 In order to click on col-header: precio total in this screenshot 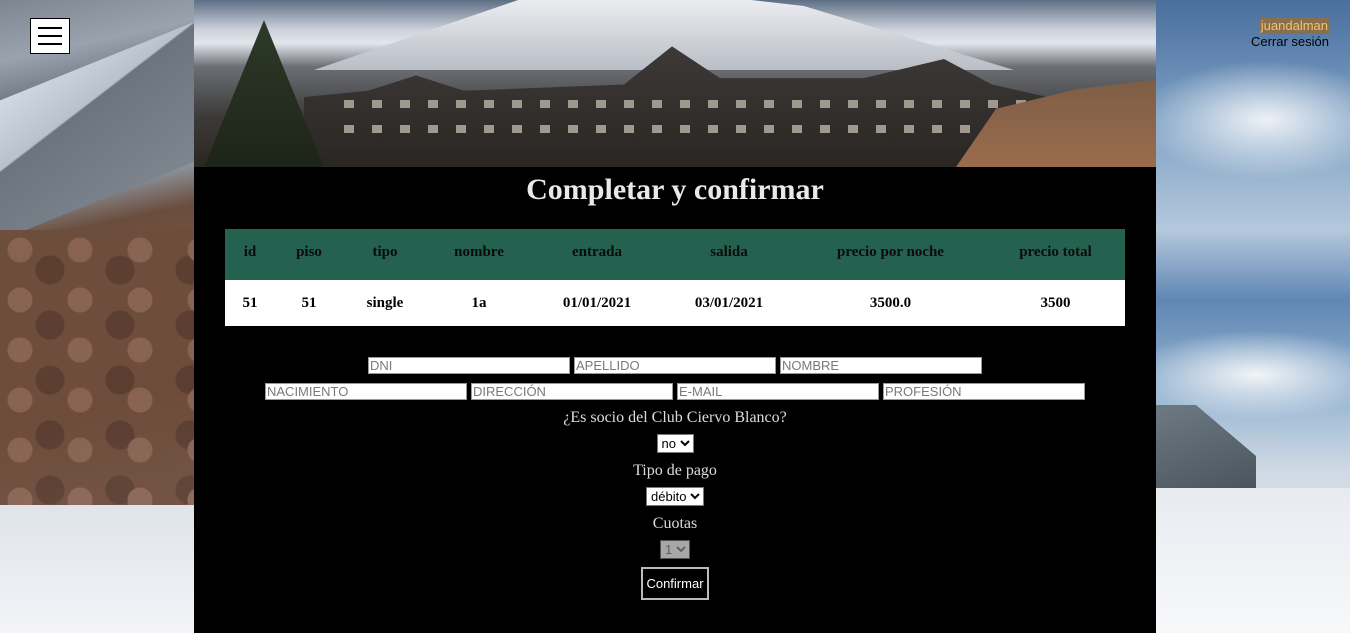, I will do `click(1055, 252)`.